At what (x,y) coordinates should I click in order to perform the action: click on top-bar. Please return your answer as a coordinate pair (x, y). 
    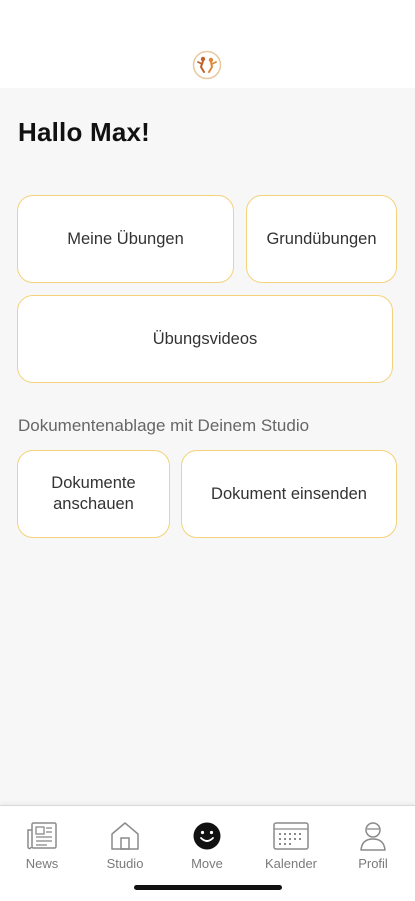
    Looking at the image, I should click on (207, 44).